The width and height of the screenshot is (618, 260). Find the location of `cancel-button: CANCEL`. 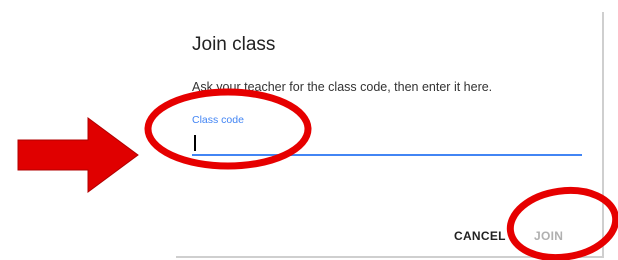

cancel-button: CANCEL is located at coordinates (480, 236).